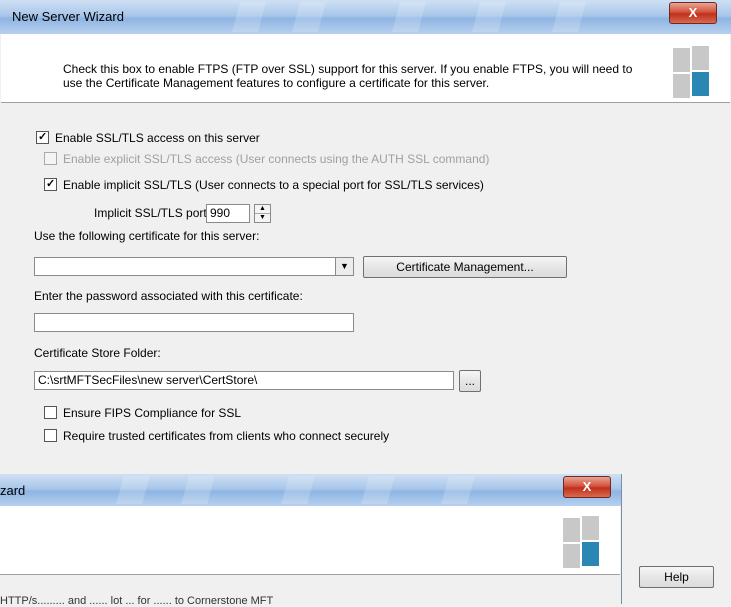 Image resolution: width=731 pixels, height=607 pixels. Describe the element at coordinates (157, 138) in the screenshot. I see `enable-ssl-label: Enable SSL/TLS access on this server` at that location.